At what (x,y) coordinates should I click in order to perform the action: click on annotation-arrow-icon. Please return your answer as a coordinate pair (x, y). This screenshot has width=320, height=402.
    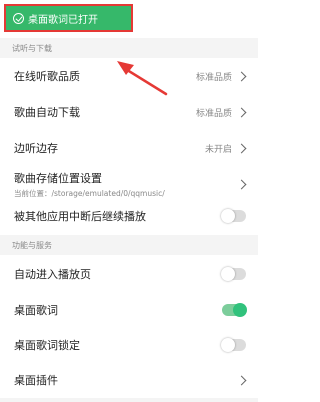
    Looking at the image, I should click on (142, 78).